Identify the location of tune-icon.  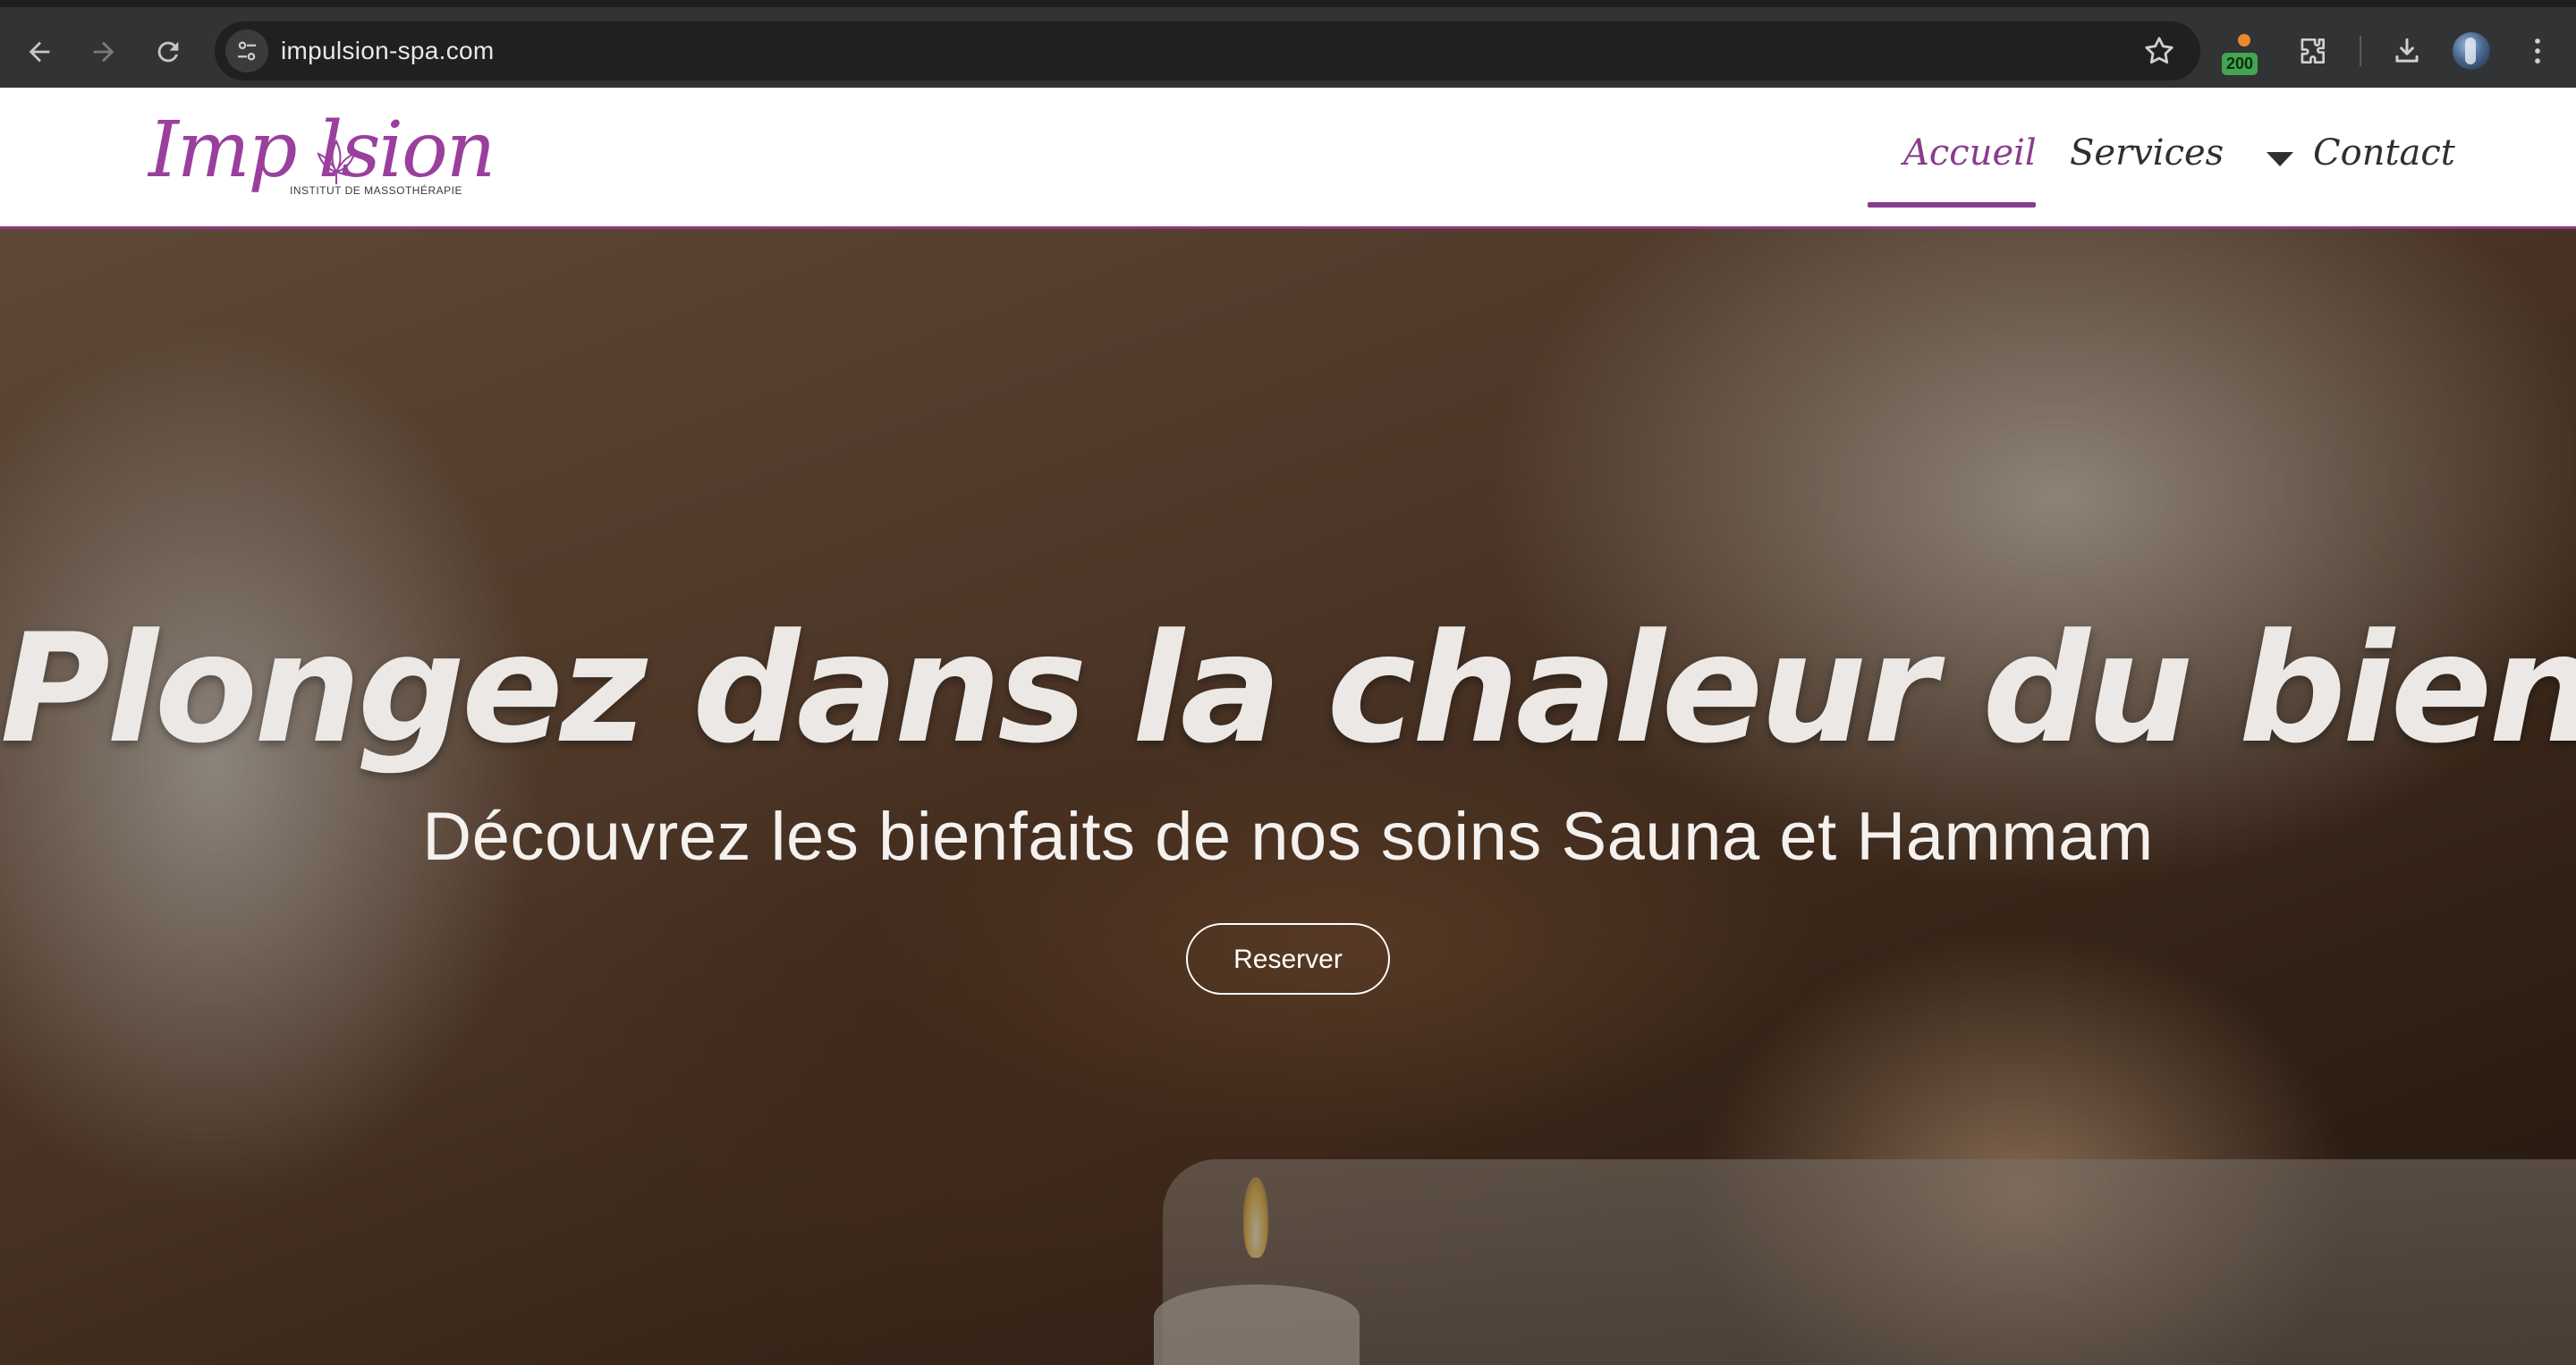
(247, 51).